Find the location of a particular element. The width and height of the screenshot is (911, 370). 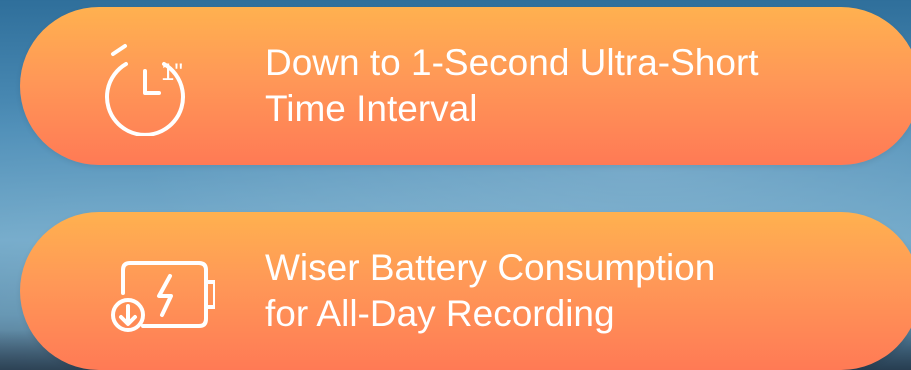

feature-line-1: Down to 1-Second Ultra-Short is located at coordinates (512, 62).